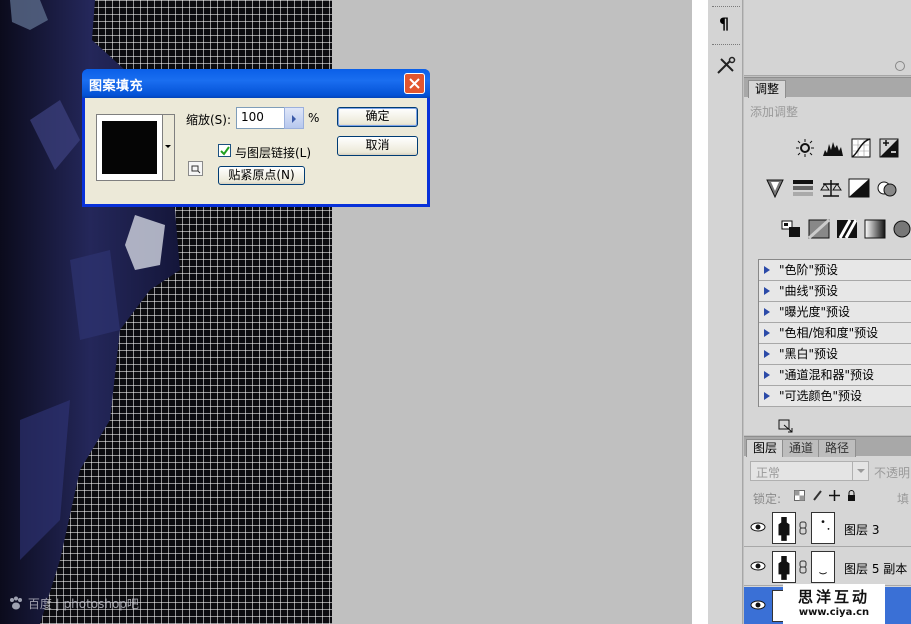  What do you see at coordinates (817, 495) in the screenshot?
I see `lock-pixels-brush-icon` at bounding box center [817, 495].